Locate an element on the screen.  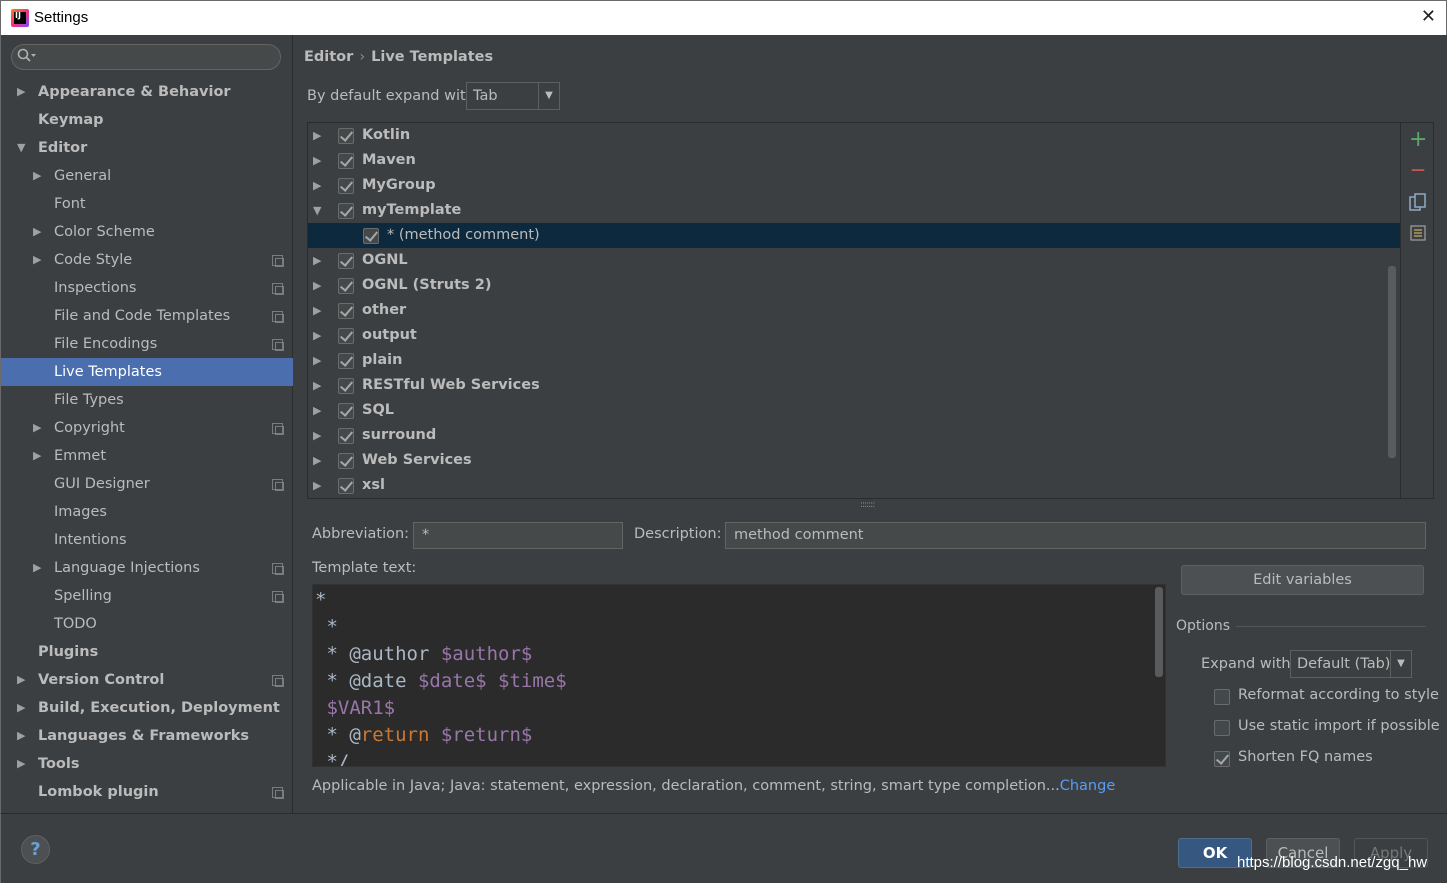
sidebar-item-keymap: Keymap is located at coordinates (147, 120).